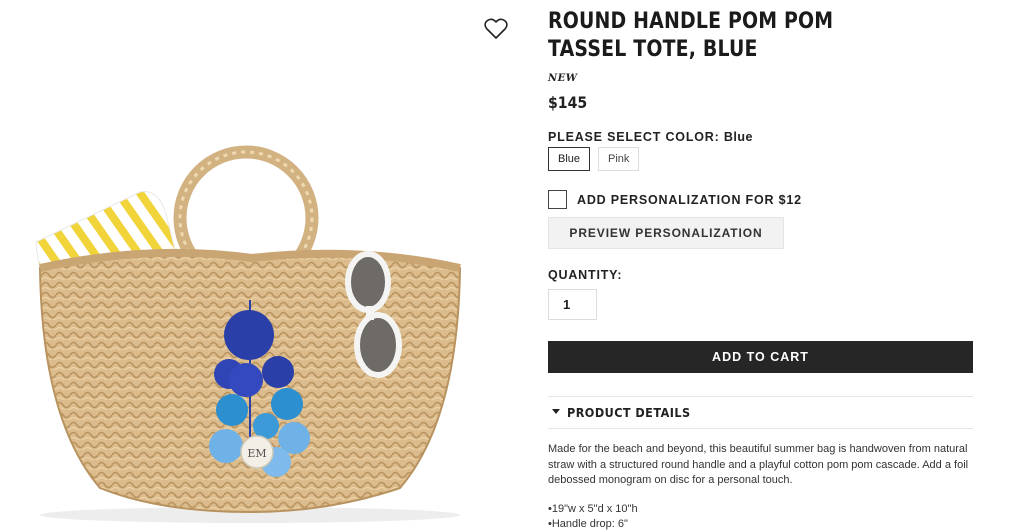 This screenshot has width=1024, height=531. What do you see at coordinates (568, 102) in the screenshot?
I see `product-price: $145` at bounding box center [568, 102].